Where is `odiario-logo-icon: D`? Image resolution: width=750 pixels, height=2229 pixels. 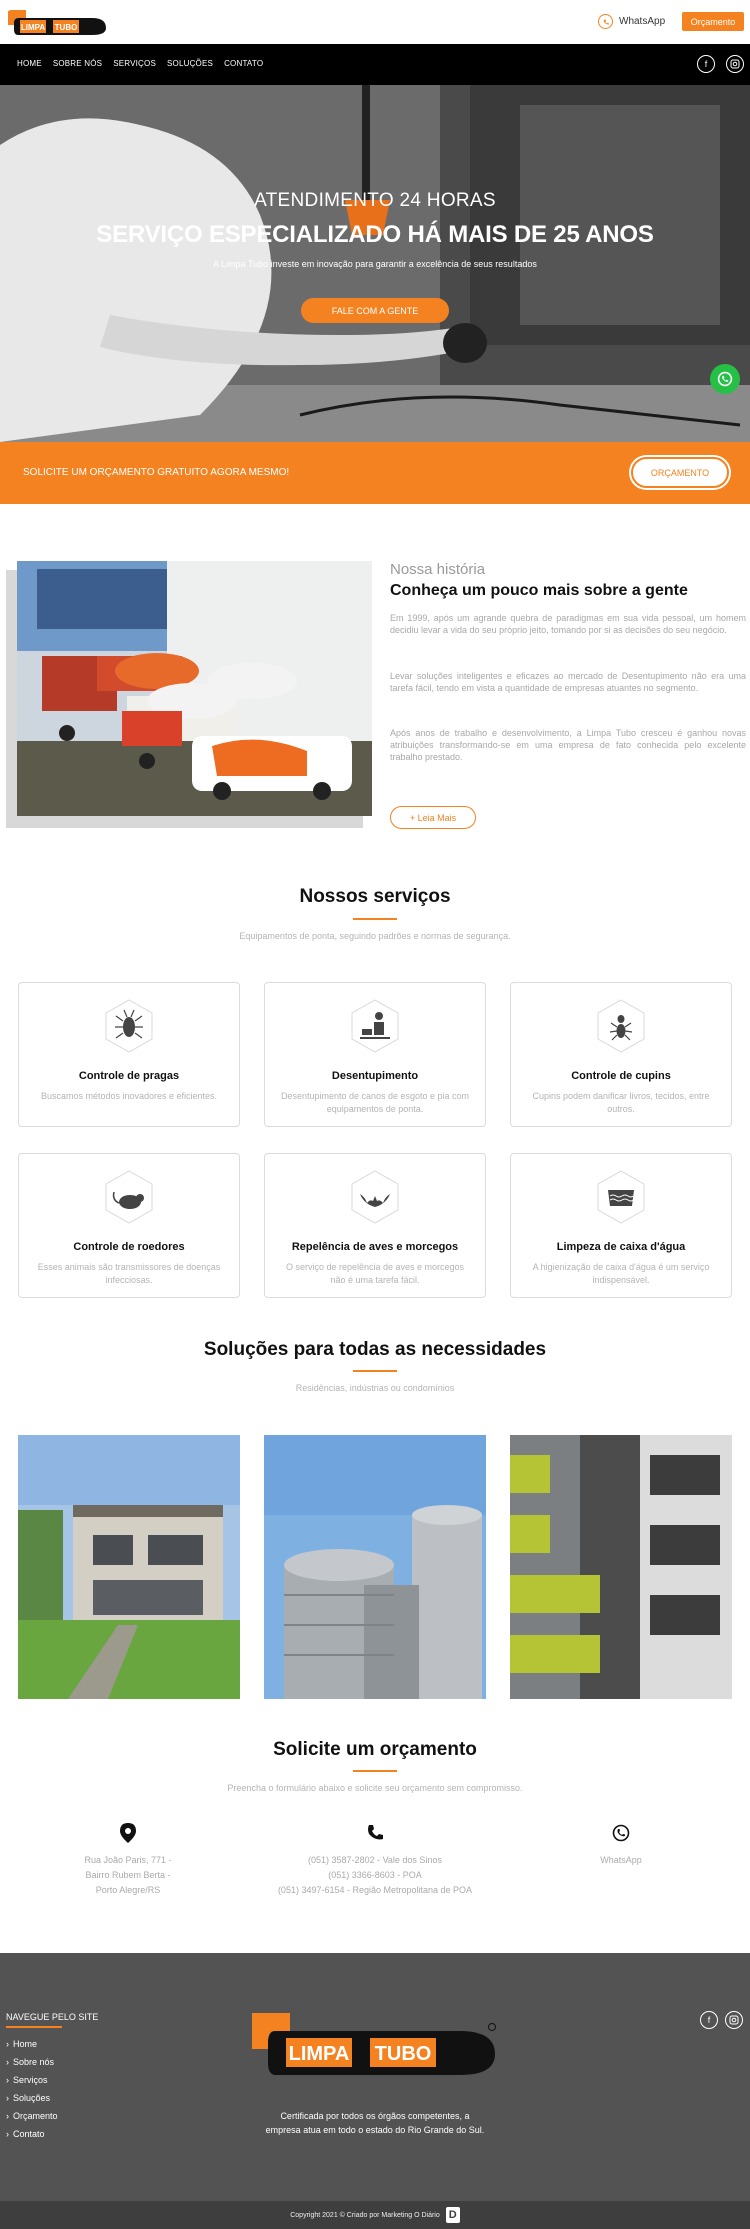 odiario-logo-icon: D is located at coordinates (452, 2215).